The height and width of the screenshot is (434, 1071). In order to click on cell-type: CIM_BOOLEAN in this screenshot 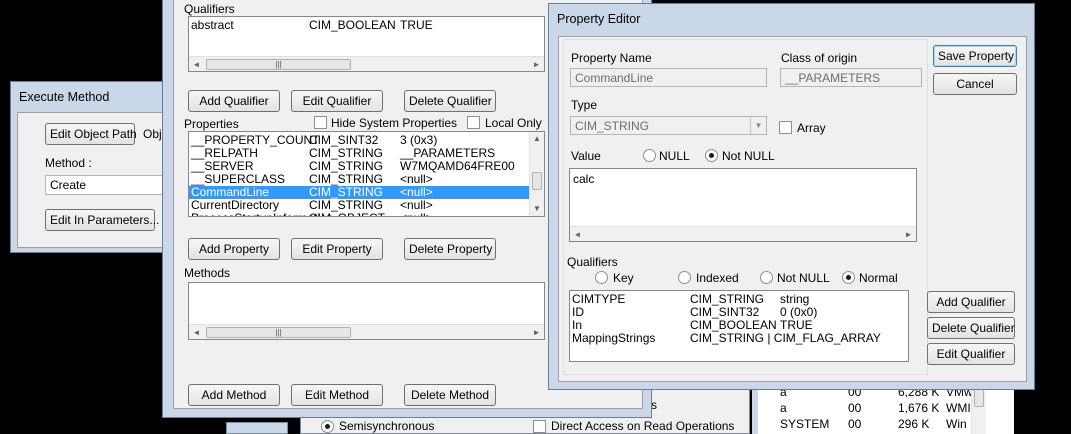, I will do `click(352, 25)`.